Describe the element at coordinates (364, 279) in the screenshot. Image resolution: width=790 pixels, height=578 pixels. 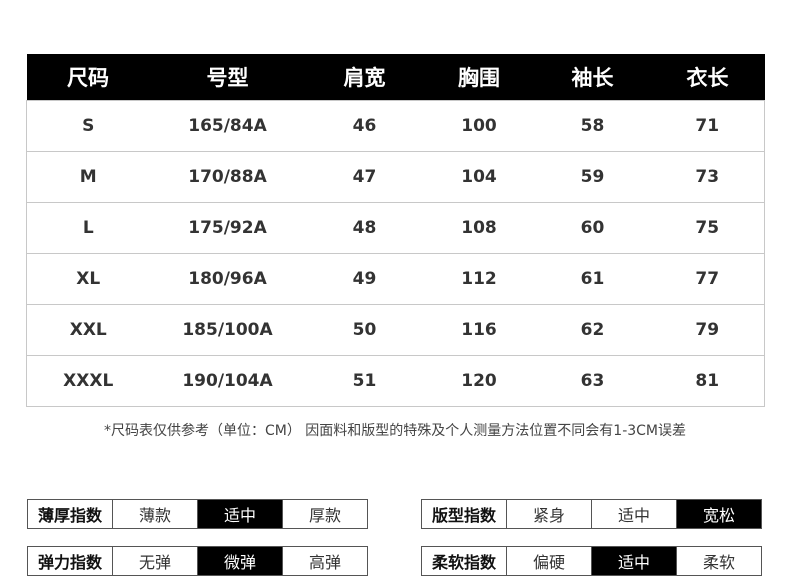
I see `cell-shoulder: 49` at that location.